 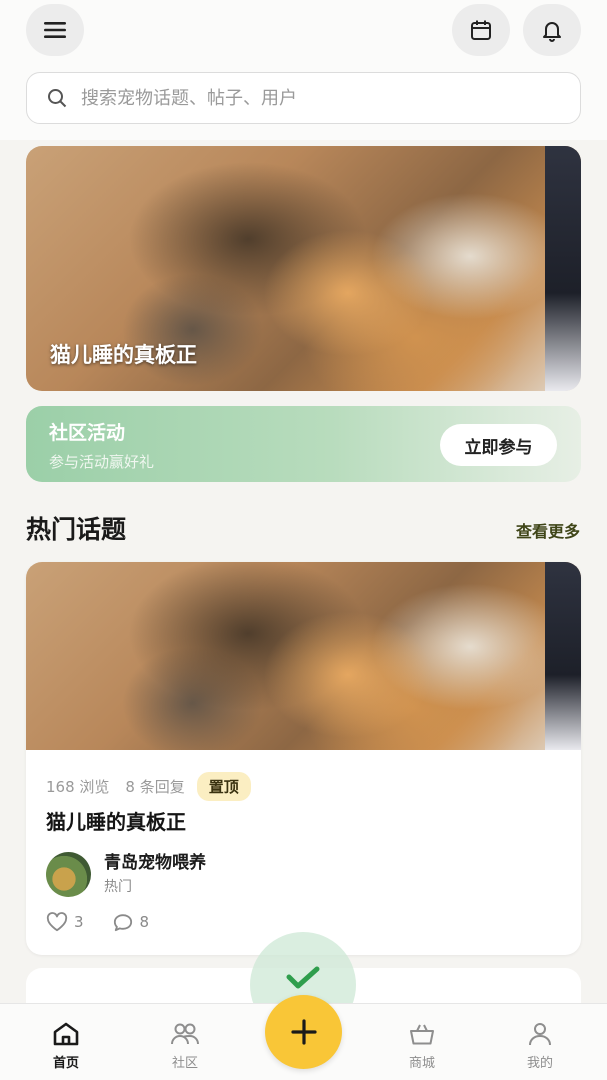 I want to click on avatar, so click(x=68, y=874).